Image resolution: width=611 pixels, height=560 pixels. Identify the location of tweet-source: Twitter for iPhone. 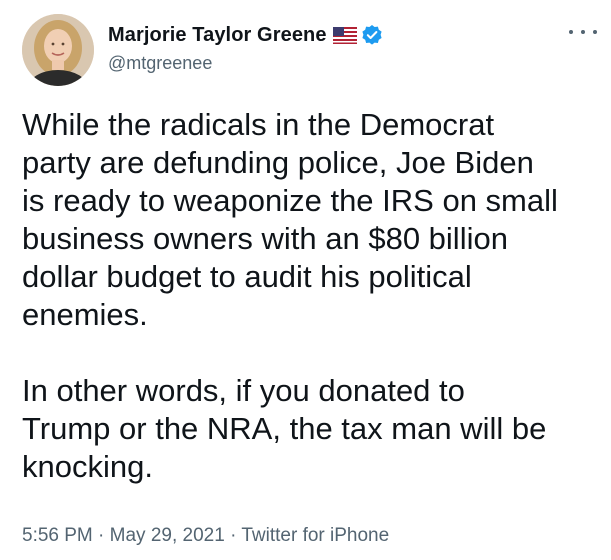
(315, 535).